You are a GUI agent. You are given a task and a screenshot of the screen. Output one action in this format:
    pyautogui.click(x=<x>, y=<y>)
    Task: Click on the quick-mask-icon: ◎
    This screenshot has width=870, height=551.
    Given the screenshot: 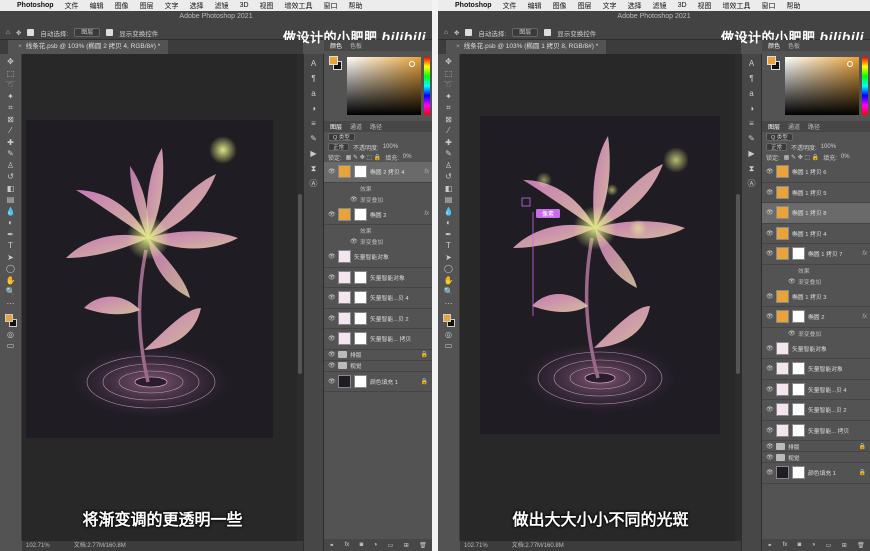 What is the action you would take?
    pyautogui.click(x=11, y=335)
    